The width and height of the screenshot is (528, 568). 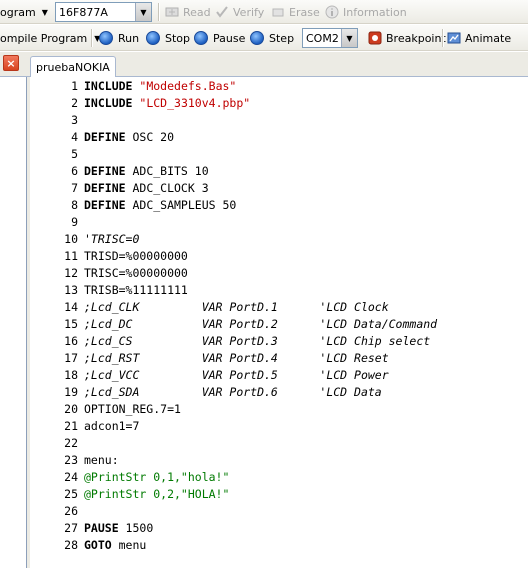 I want to click on code-line: 23 menu:, so click(x=279, y=460).